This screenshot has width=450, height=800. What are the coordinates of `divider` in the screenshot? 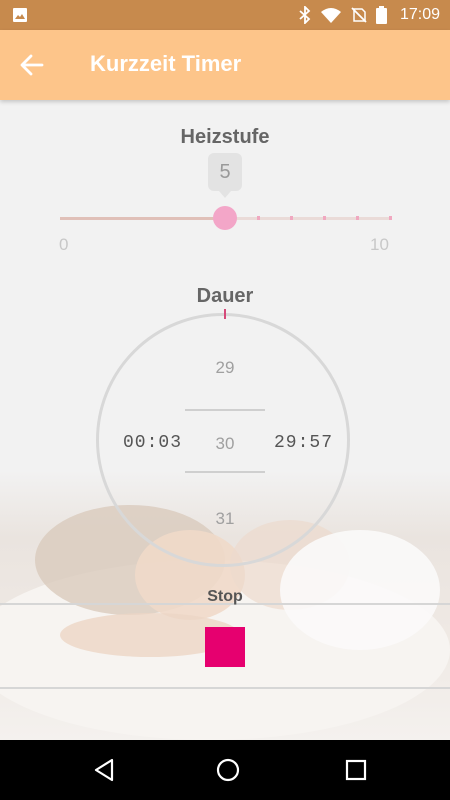 It's located at (225, 688).